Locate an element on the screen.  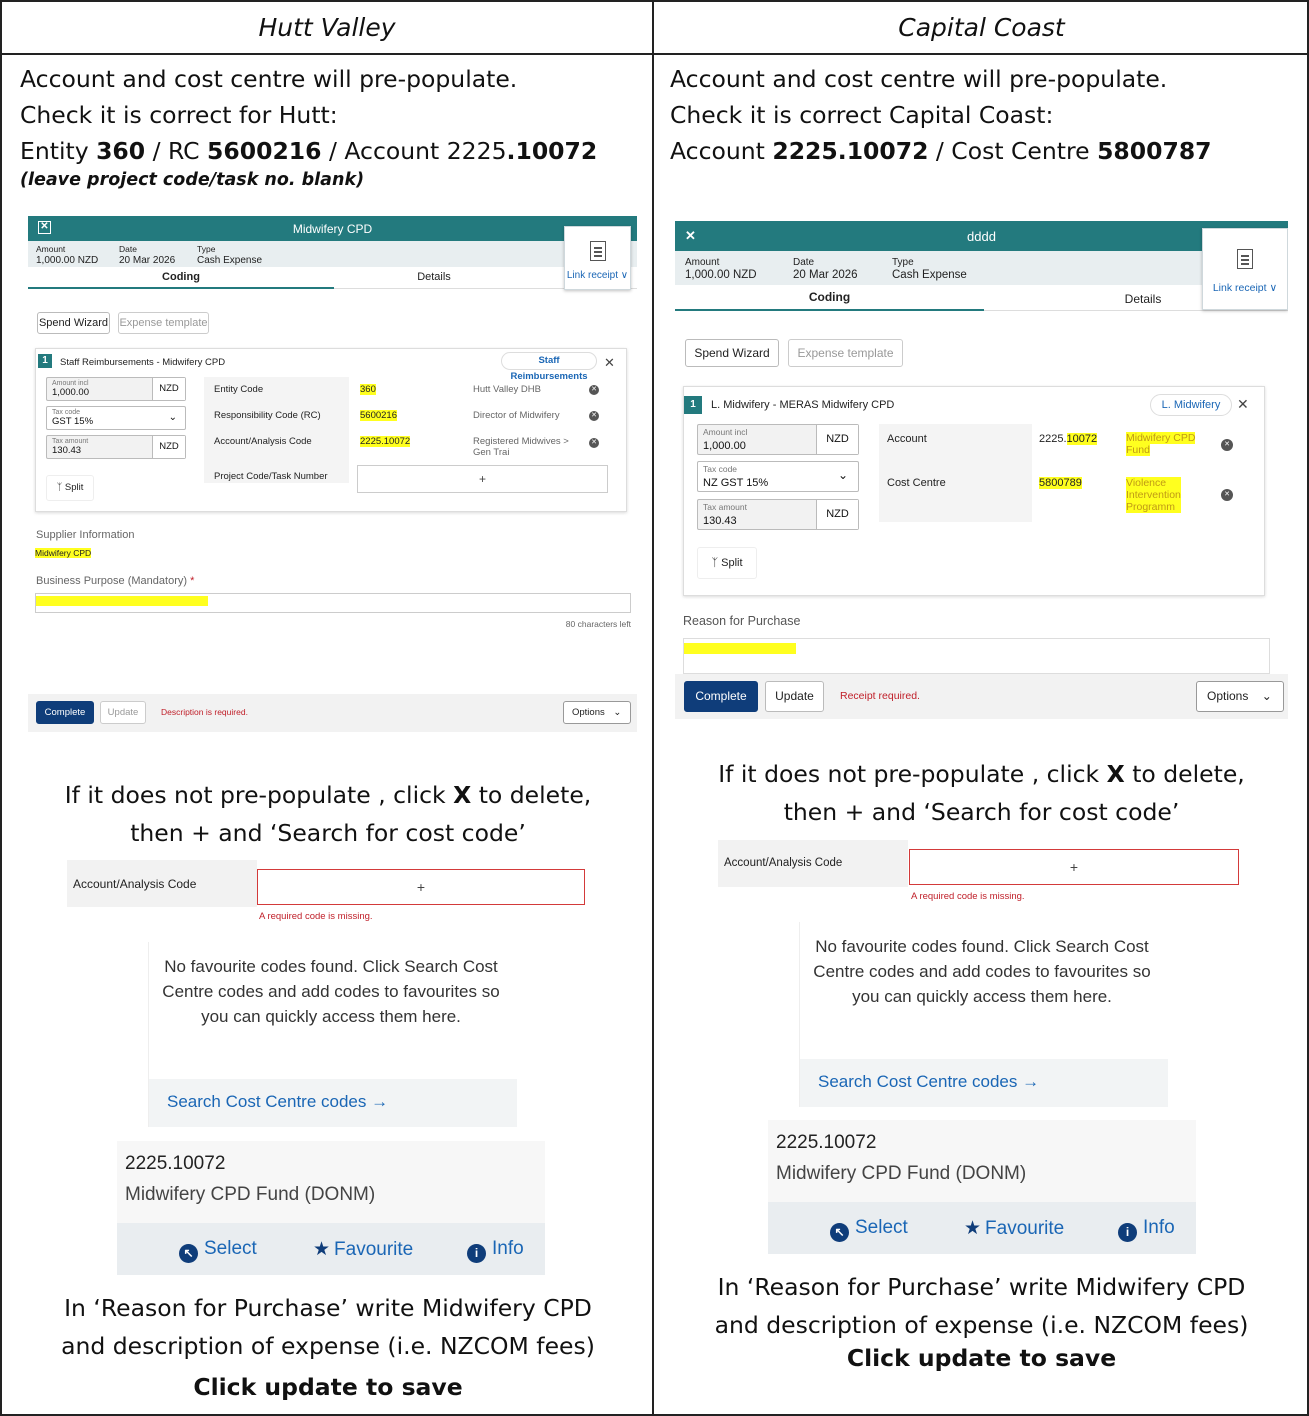
account-code-desc: Registered Midwives > Gen Trai is located at coordinates (521, 447).